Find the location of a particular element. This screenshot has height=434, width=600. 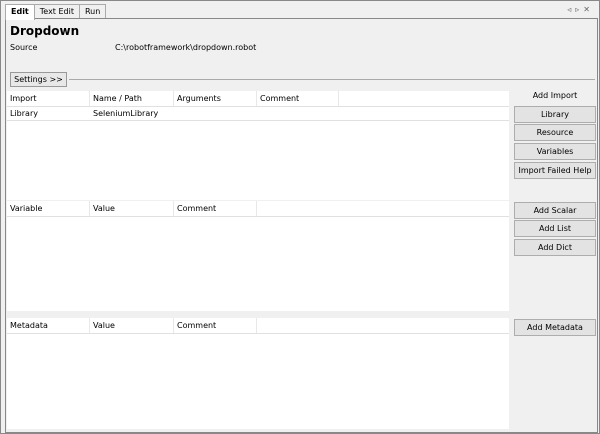

tab-edit: Edit is located at coordinates (20, 12).